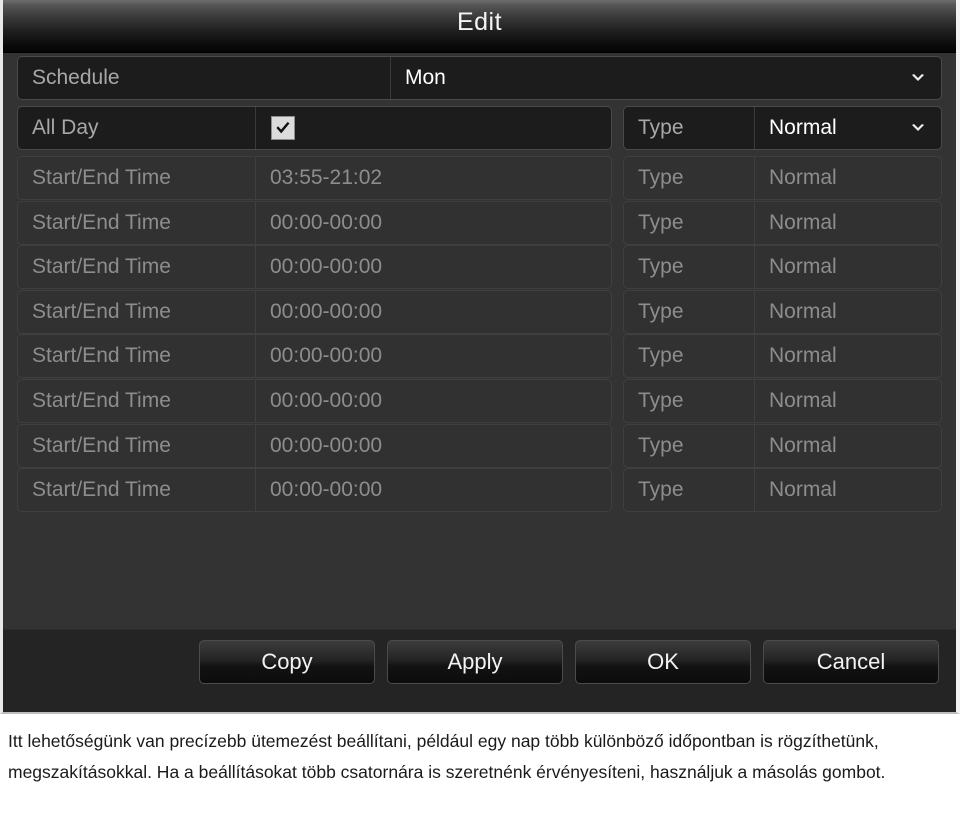  I want to click on dialog-titlebar: Edit, so click(479, 26).